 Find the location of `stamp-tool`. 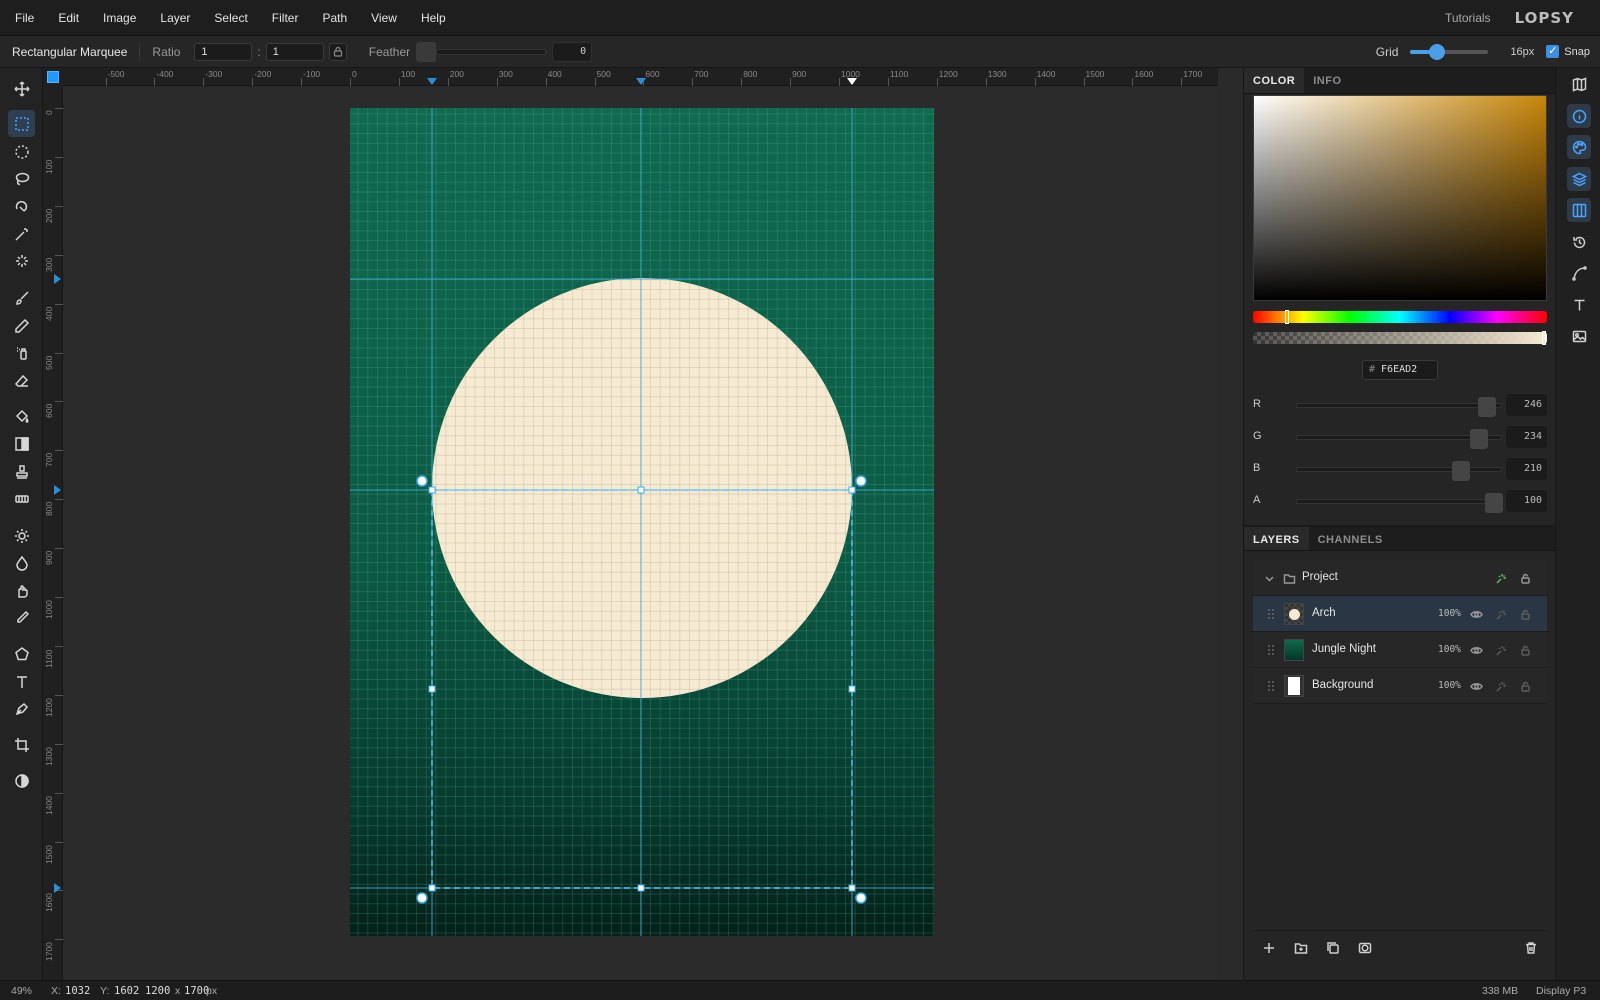

stamp-tool is located at coordinates (21, 471).